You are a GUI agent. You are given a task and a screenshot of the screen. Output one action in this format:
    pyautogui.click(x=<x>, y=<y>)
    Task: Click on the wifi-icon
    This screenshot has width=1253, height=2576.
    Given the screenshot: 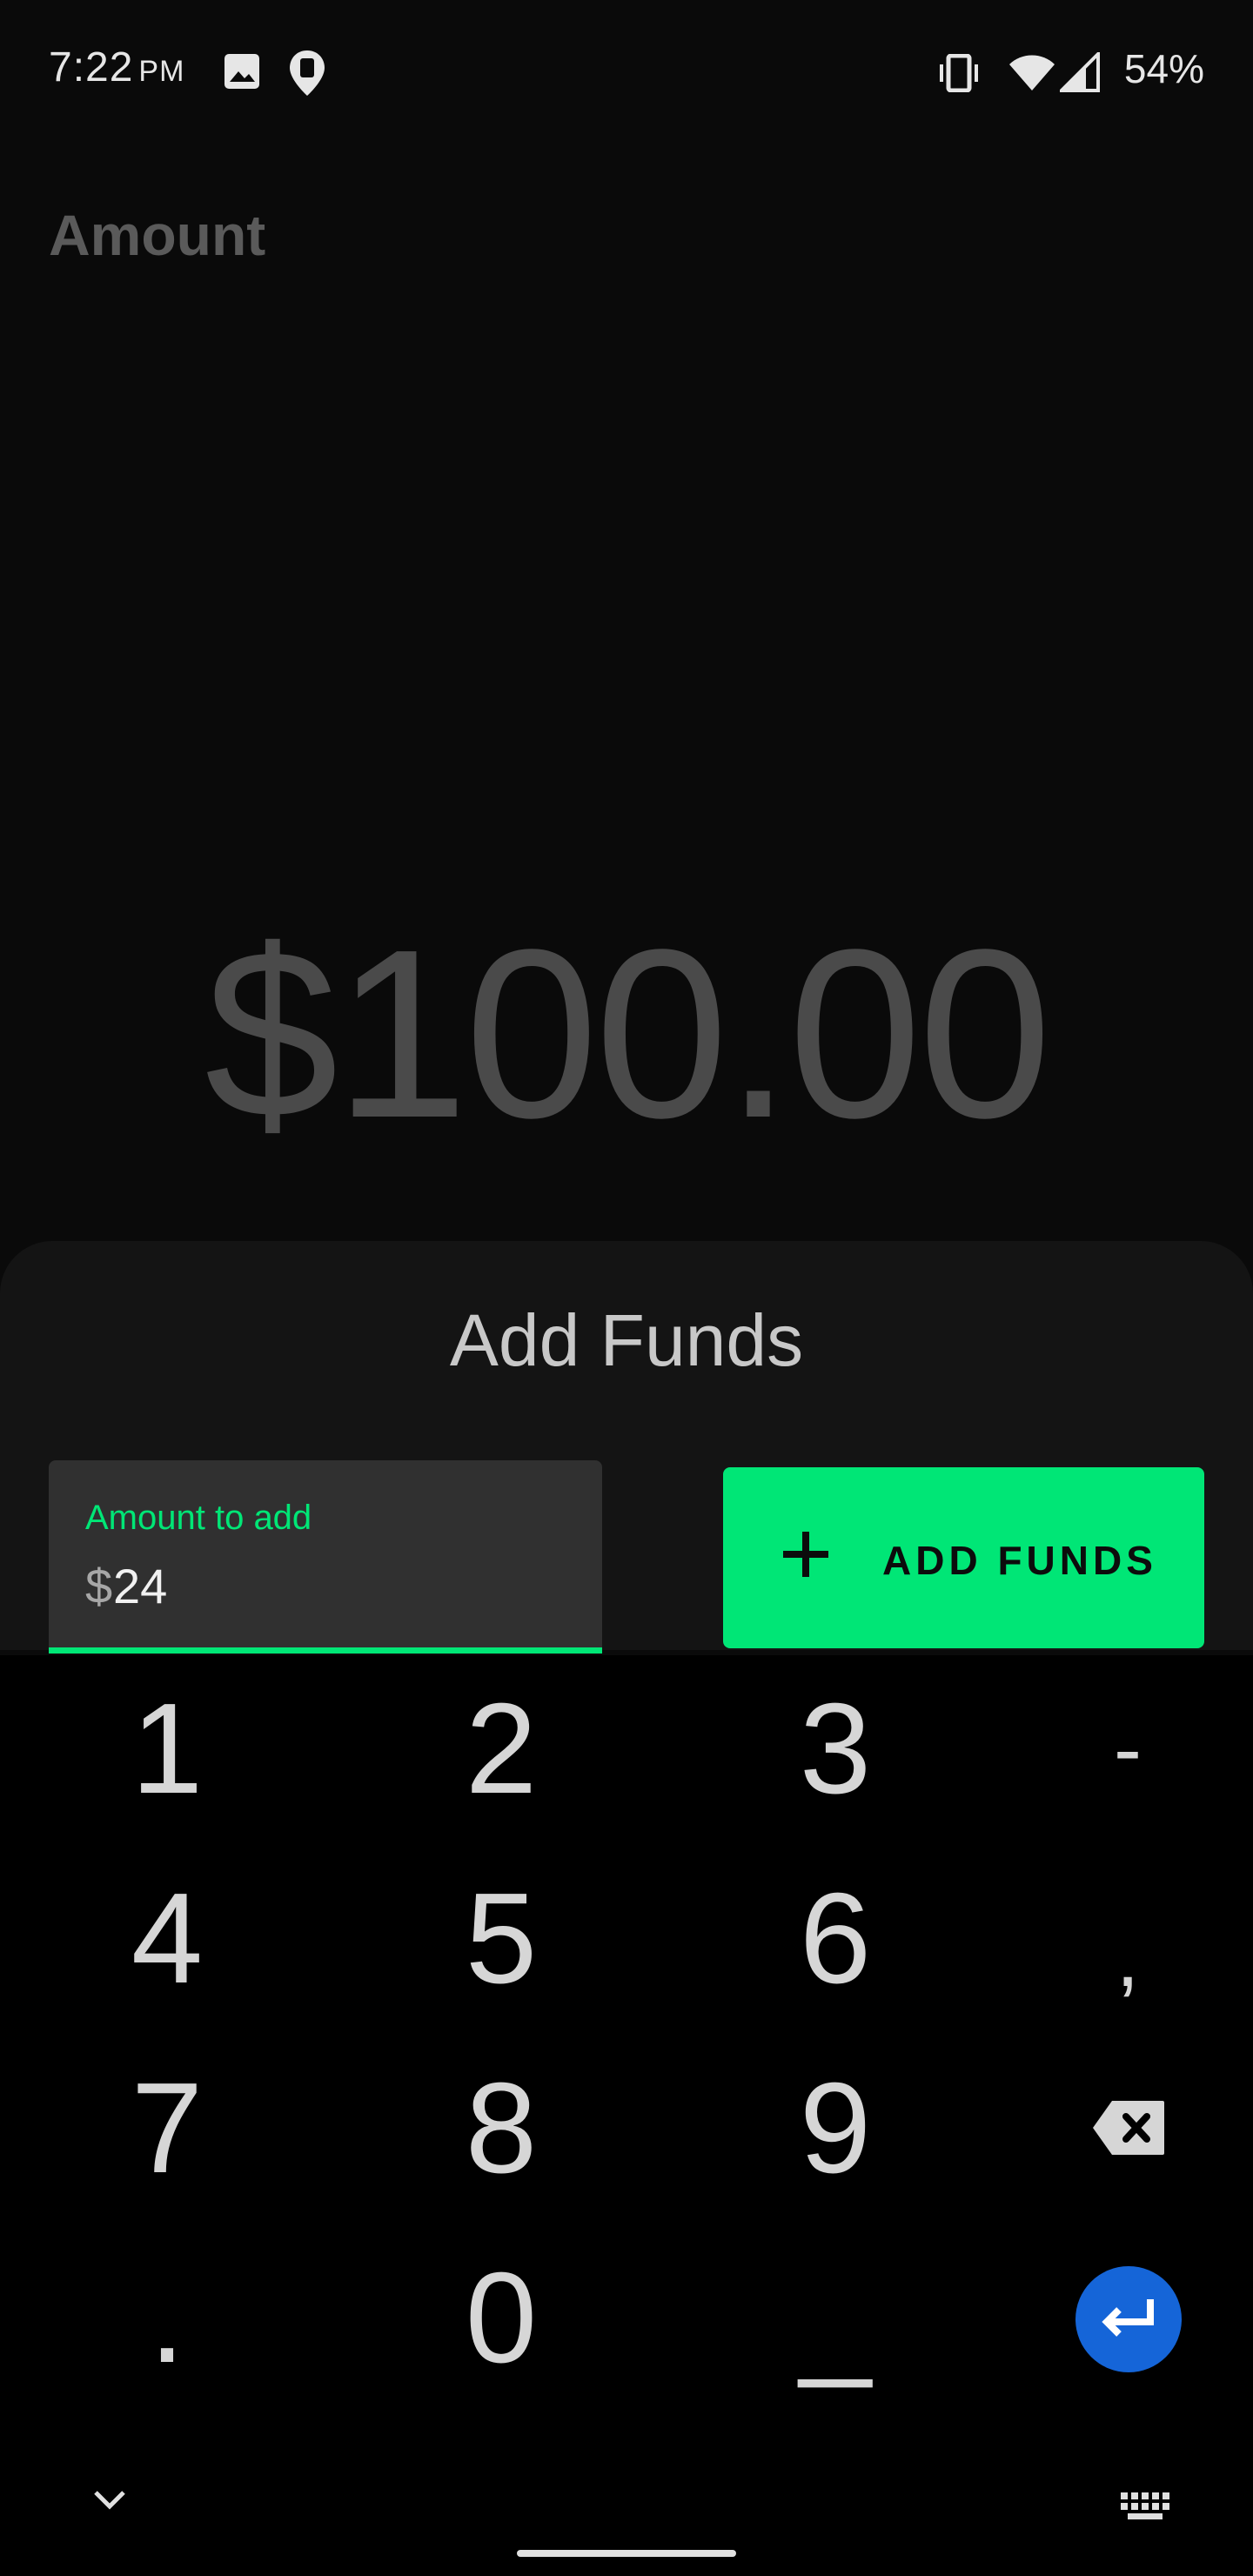 What is the action you would take?
    pyautogui.click(x=1032, y=75)
    